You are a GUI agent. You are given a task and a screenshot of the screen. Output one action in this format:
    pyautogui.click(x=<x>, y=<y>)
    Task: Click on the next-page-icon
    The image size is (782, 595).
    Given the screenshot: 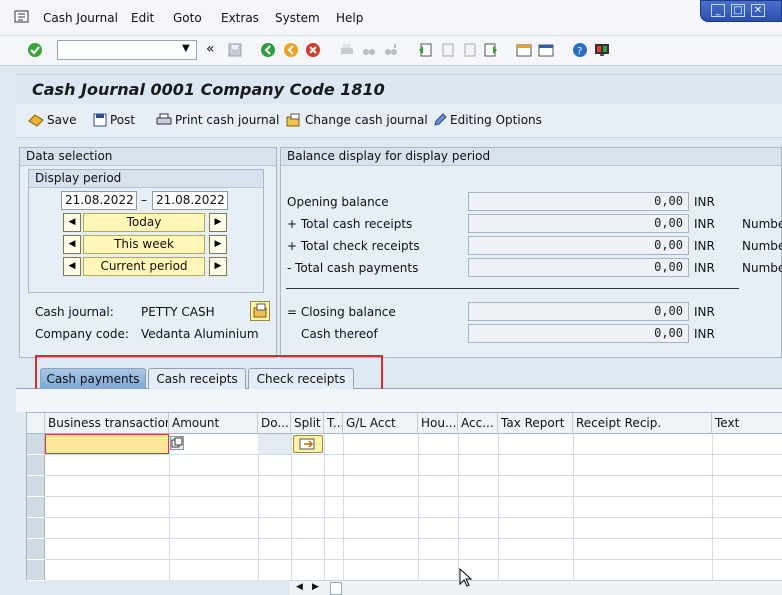 What is the action you would take?
    pyautogui.click(x=470, y=50)
    